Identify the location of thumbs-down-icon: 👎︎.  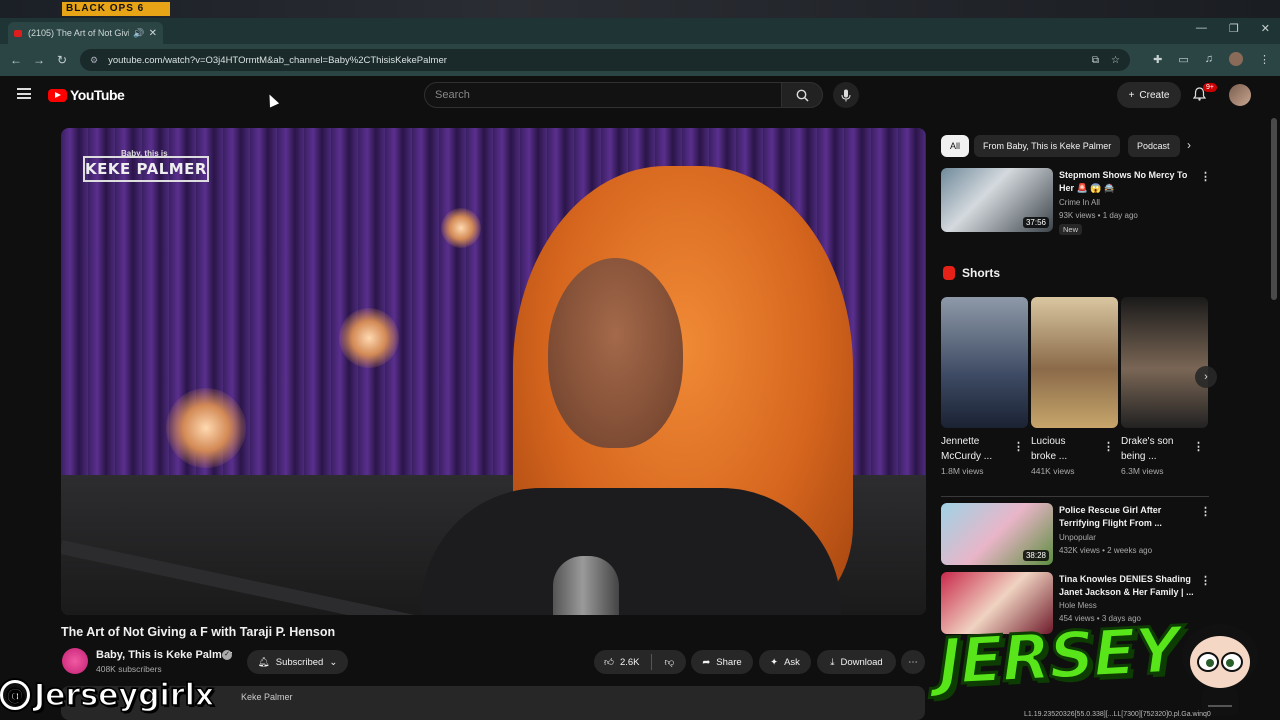
(669, 662).